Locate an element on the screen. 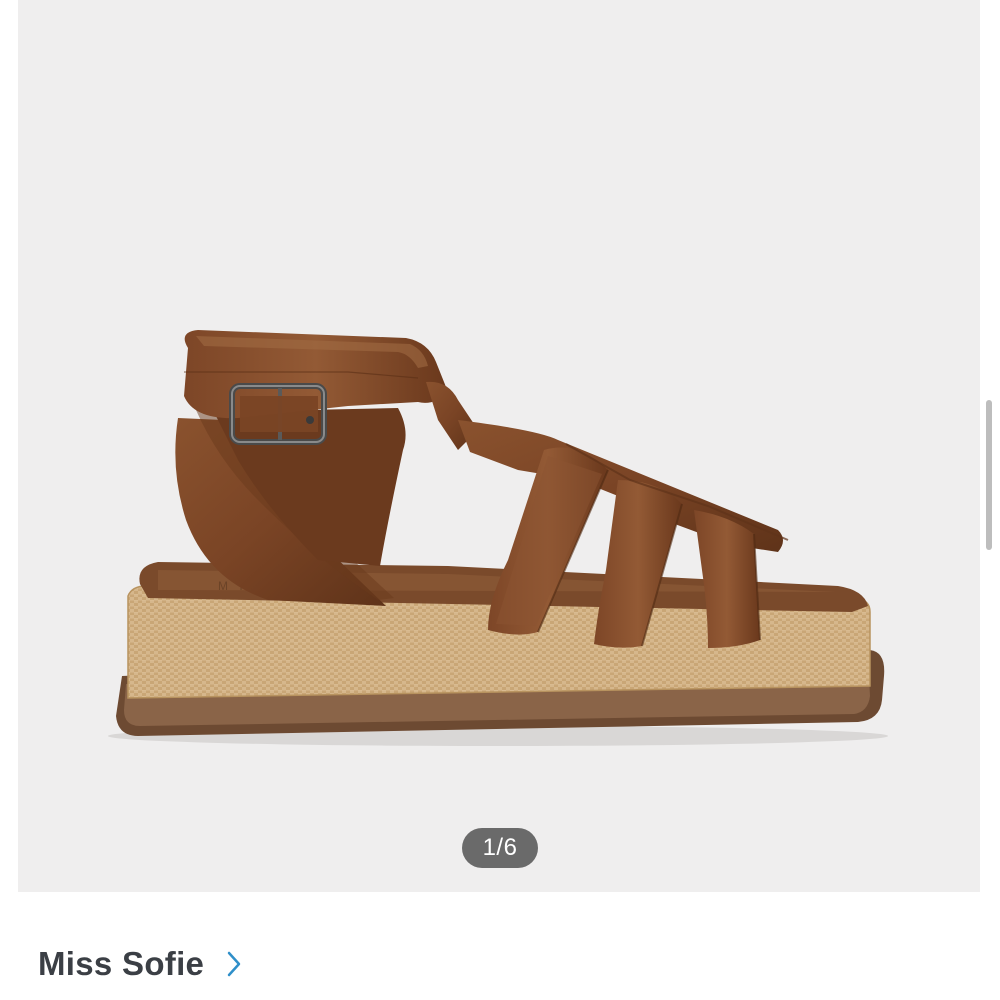 Image resolution: width=1000 pixels, height=1000 pixels. chevron-right-icon is located at coordinates (234, 964).